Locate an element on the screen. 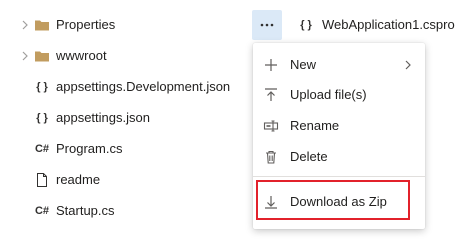  menu-item-upload: Upload file(s) is located at coordinates (339, 95).